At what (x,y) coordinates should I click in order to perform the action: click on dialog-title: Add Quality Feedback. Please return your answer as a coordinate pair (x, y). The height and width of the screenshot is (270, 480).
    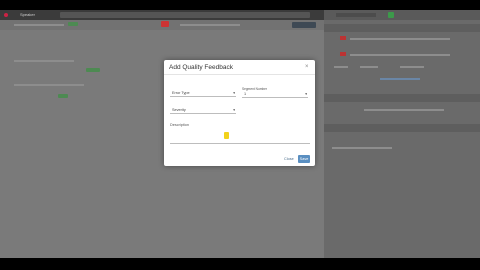
    Looking at the image, I should click on (201, 67).